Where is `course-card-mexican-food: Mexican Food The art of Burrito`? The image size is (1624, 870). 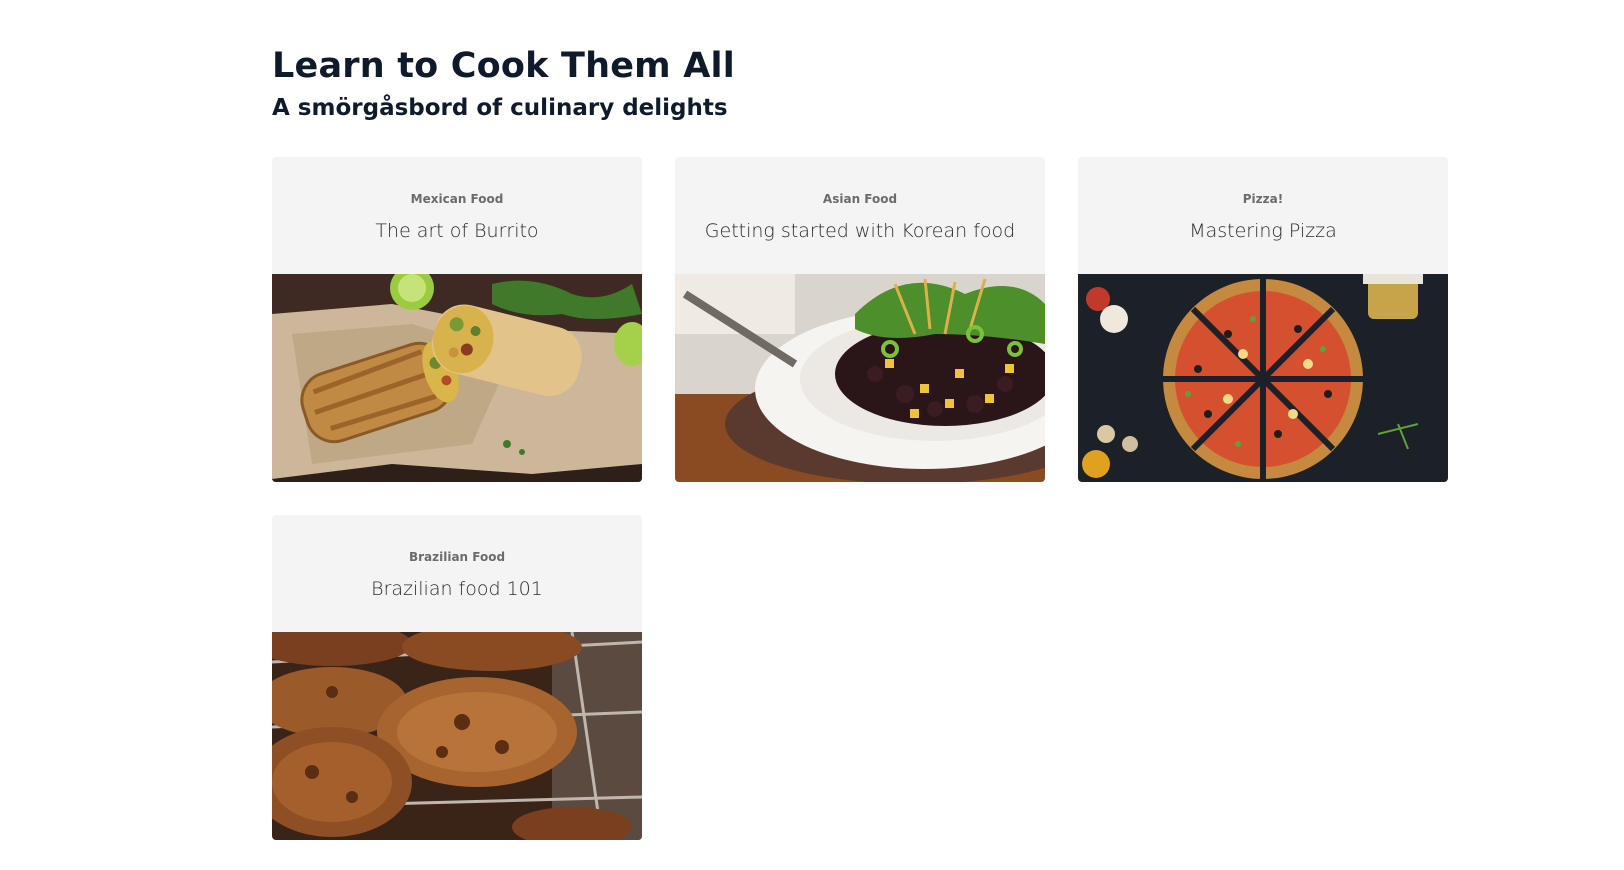 course-card-mexican-food: Mexican Food The art of Burrito is located at coordinates (457, 319).